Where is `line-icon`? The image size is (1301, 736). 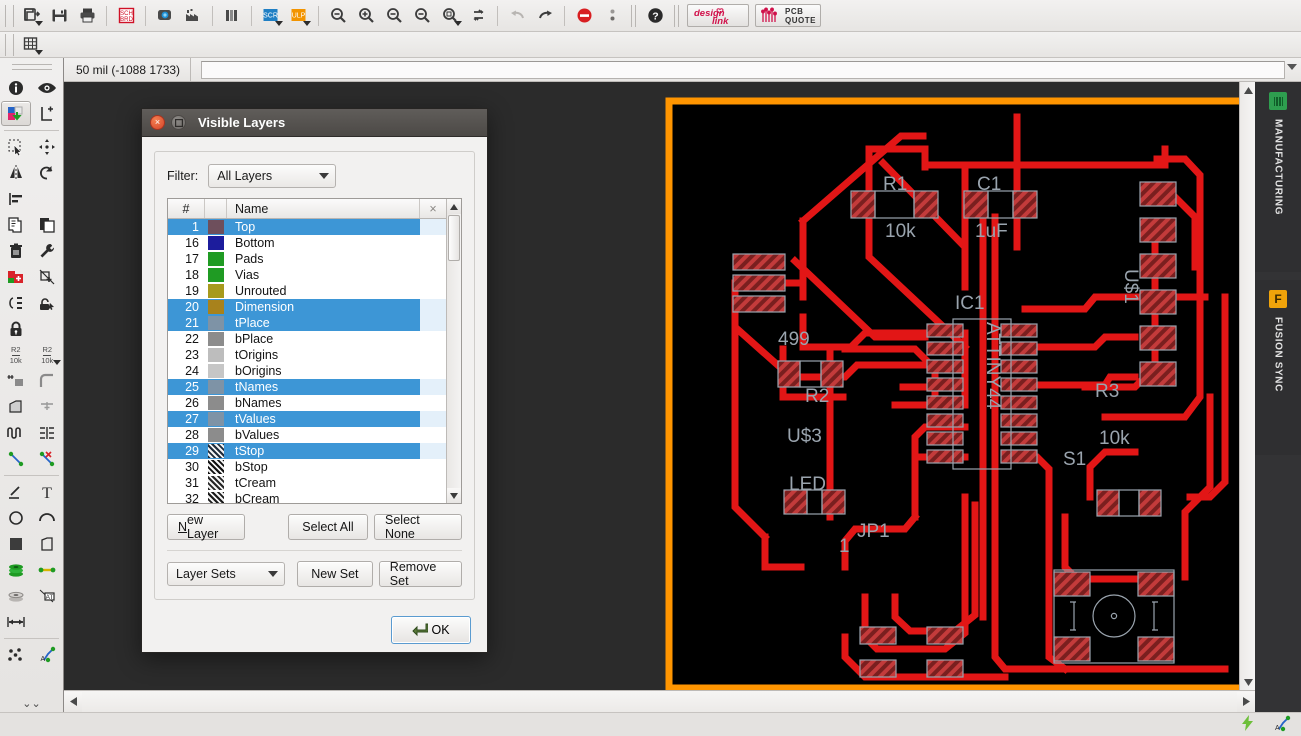
line-icon is located at coordinates (16, 492).